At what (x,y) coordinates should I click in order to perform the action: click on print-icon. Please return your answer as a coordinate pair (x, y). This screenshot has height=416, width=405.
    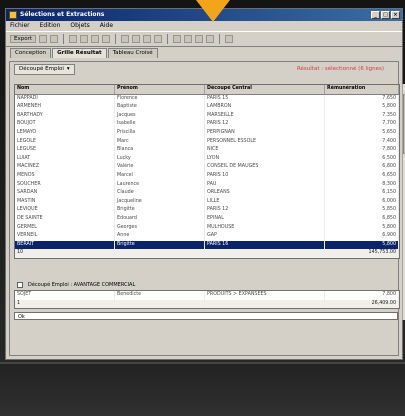
    Looking at the image, I should click on (43, 39).